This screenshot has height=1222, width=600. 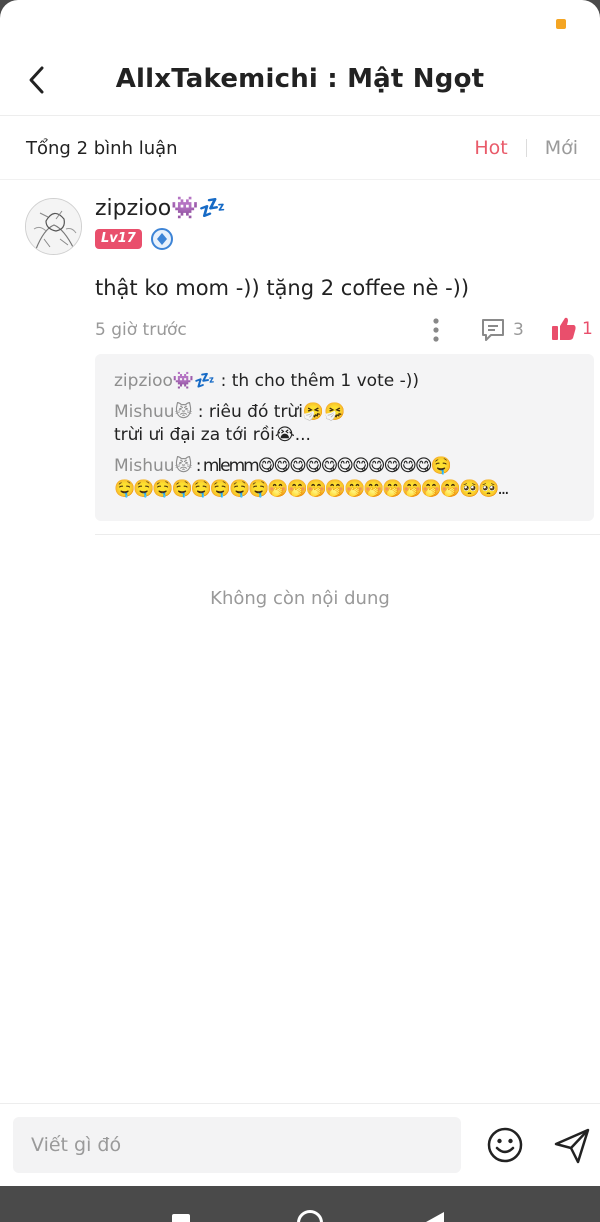 What do you see at coordinates (561, 148) in the screenshot?
I see `sort-new-tab: Mới` at bounding box center [561, 148].